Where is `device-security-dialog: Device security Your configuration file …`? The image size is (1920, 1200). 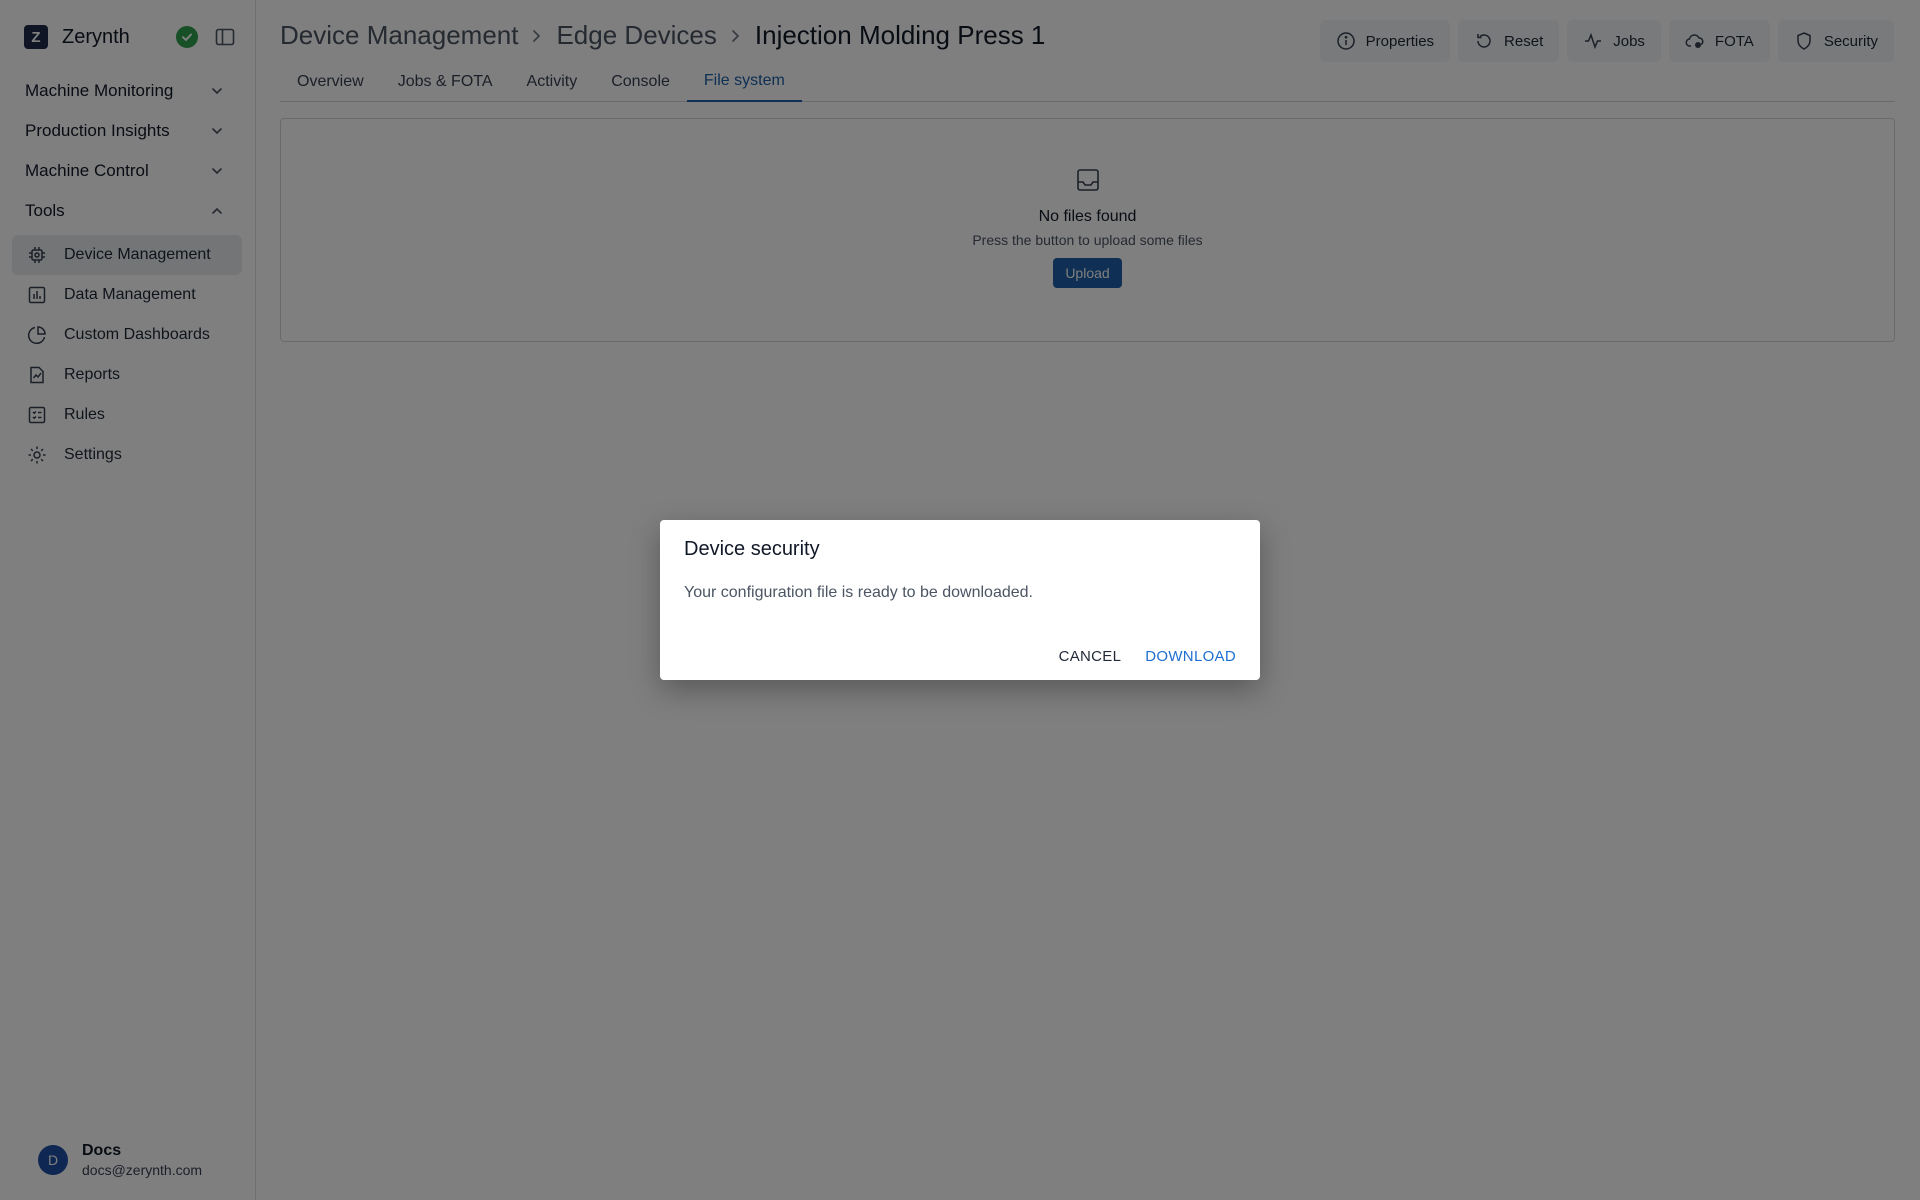
device-security-dialog: Device security Your configuration file … is located at coordinates (960, 600).